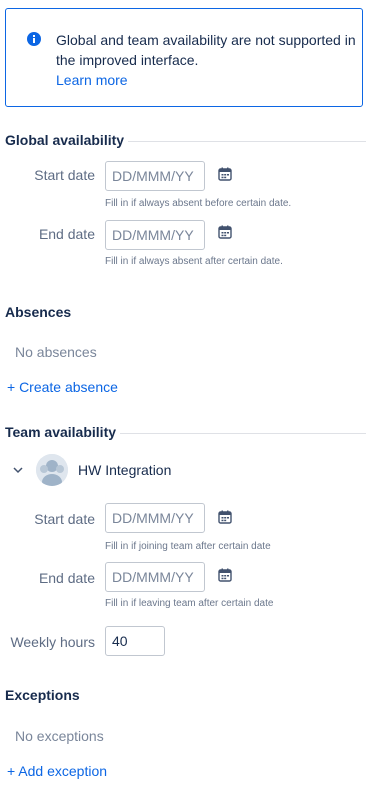 The width and height of the screenshot is (371, 798). I want to click on team-avatar, so click(52, 470).